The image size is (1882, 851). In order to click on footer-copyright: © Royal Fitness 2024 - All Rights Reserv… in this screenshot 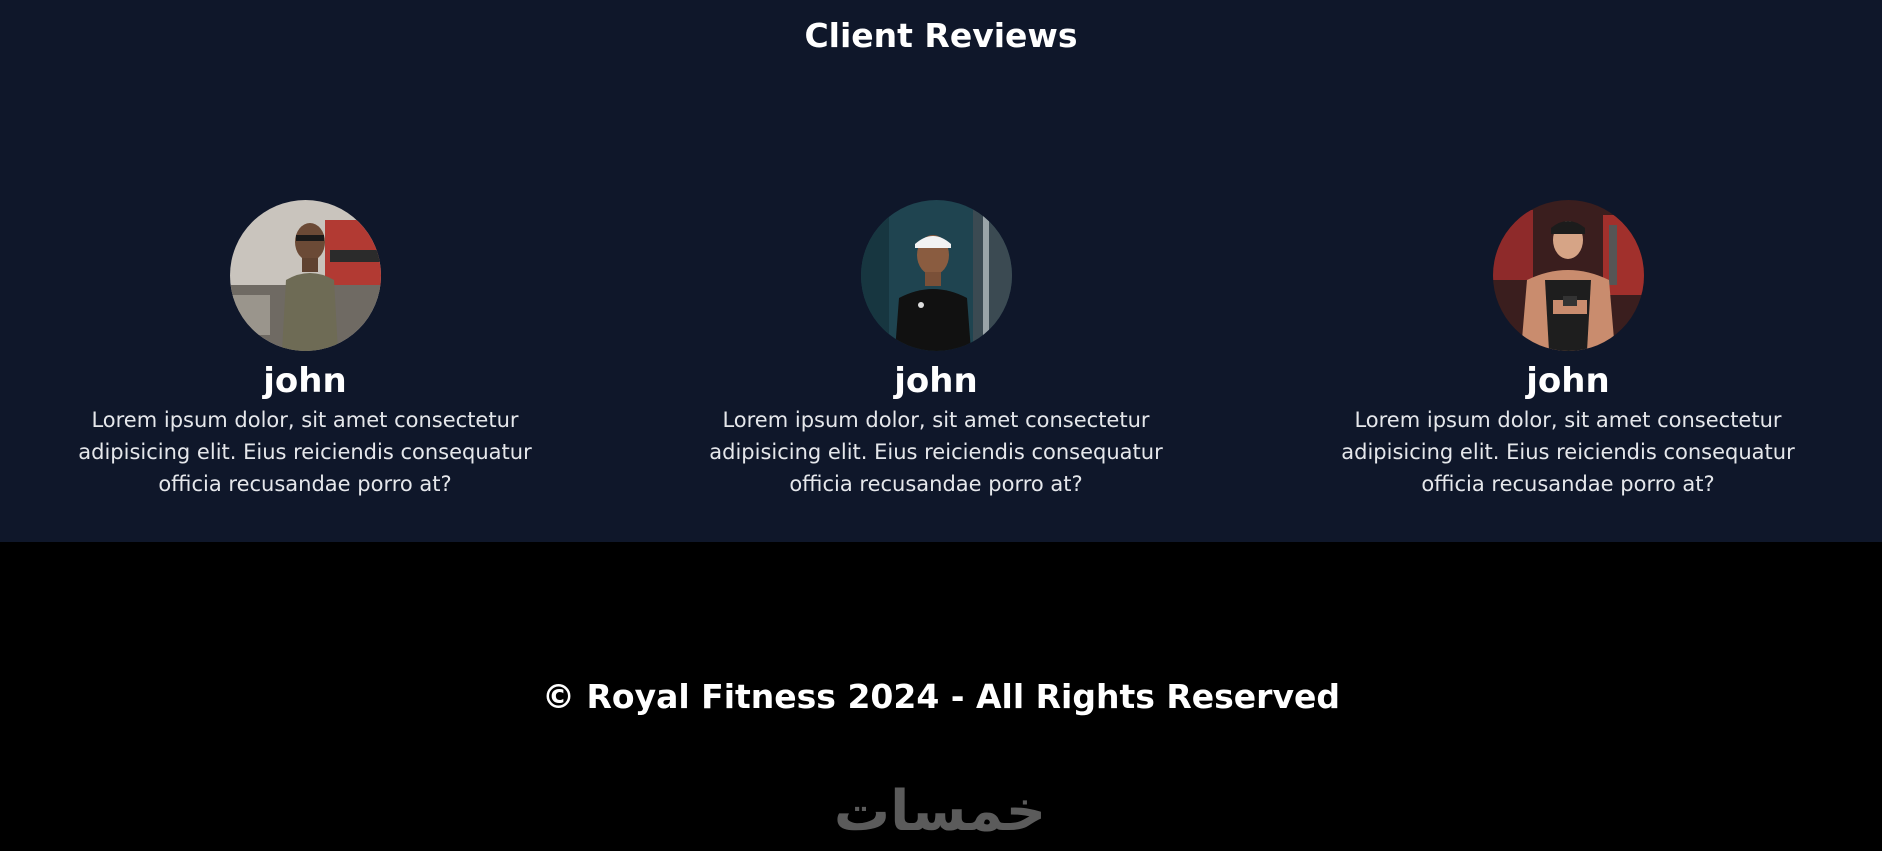, I will do `click(941, 696)`.